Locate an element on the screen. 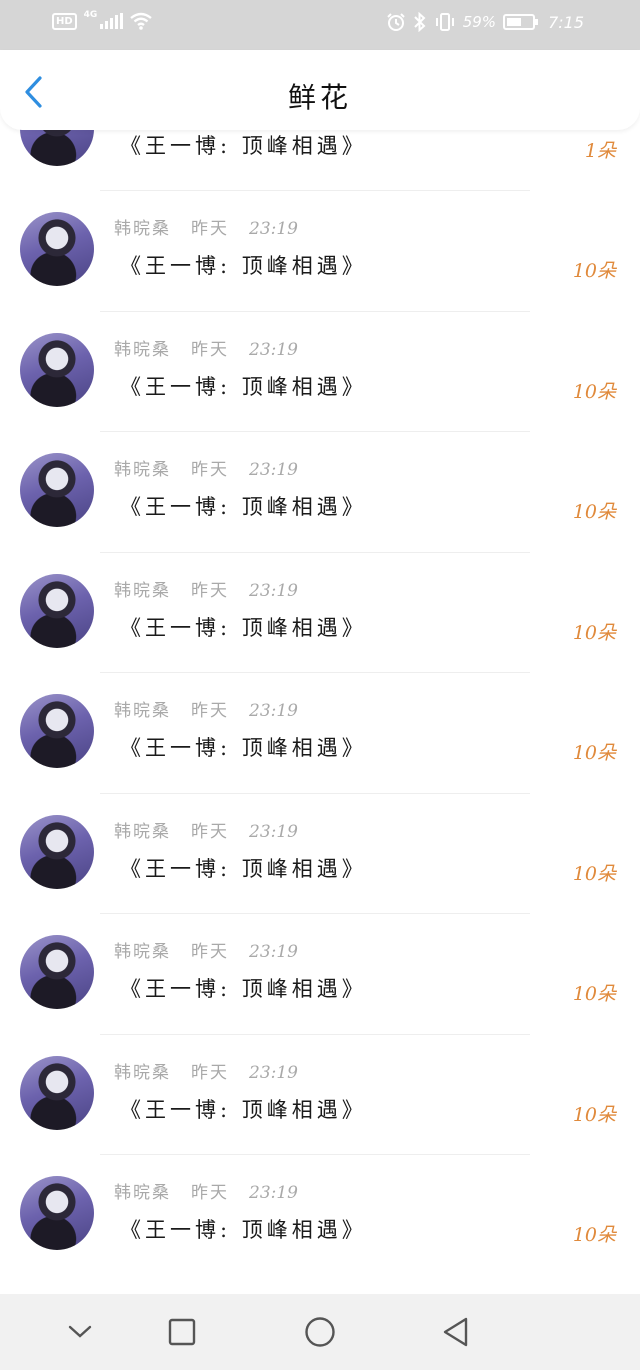  collapse-button is located at coordinates (80, 1332).